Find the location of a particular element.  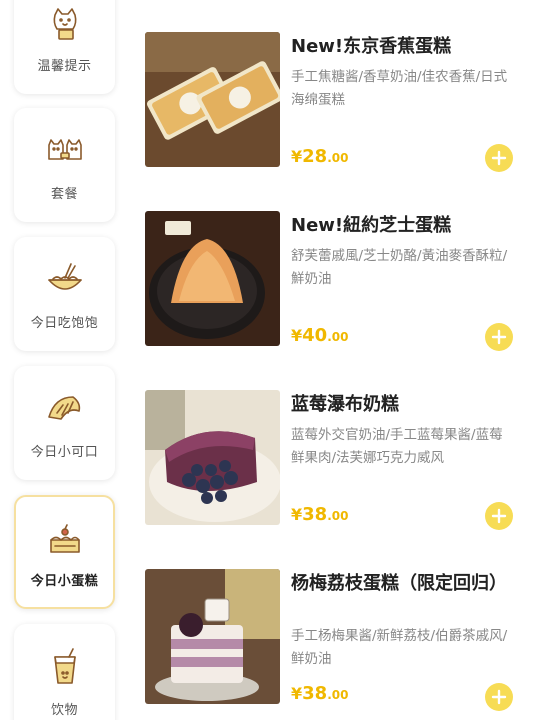

product-price: ¥28.00 is located at coordinates (319, 156).